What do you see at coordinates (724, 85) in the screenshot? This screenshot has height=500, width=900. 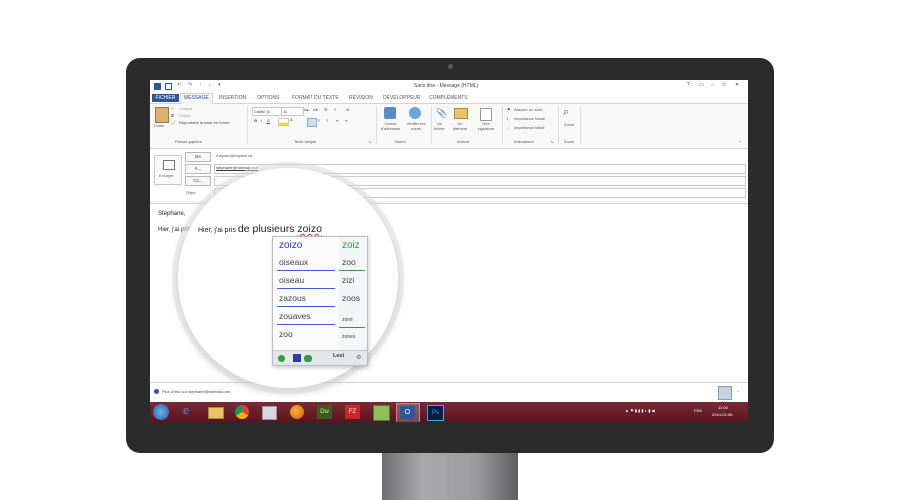 I see `maximize-button: □` at bounding box center [724, 85].